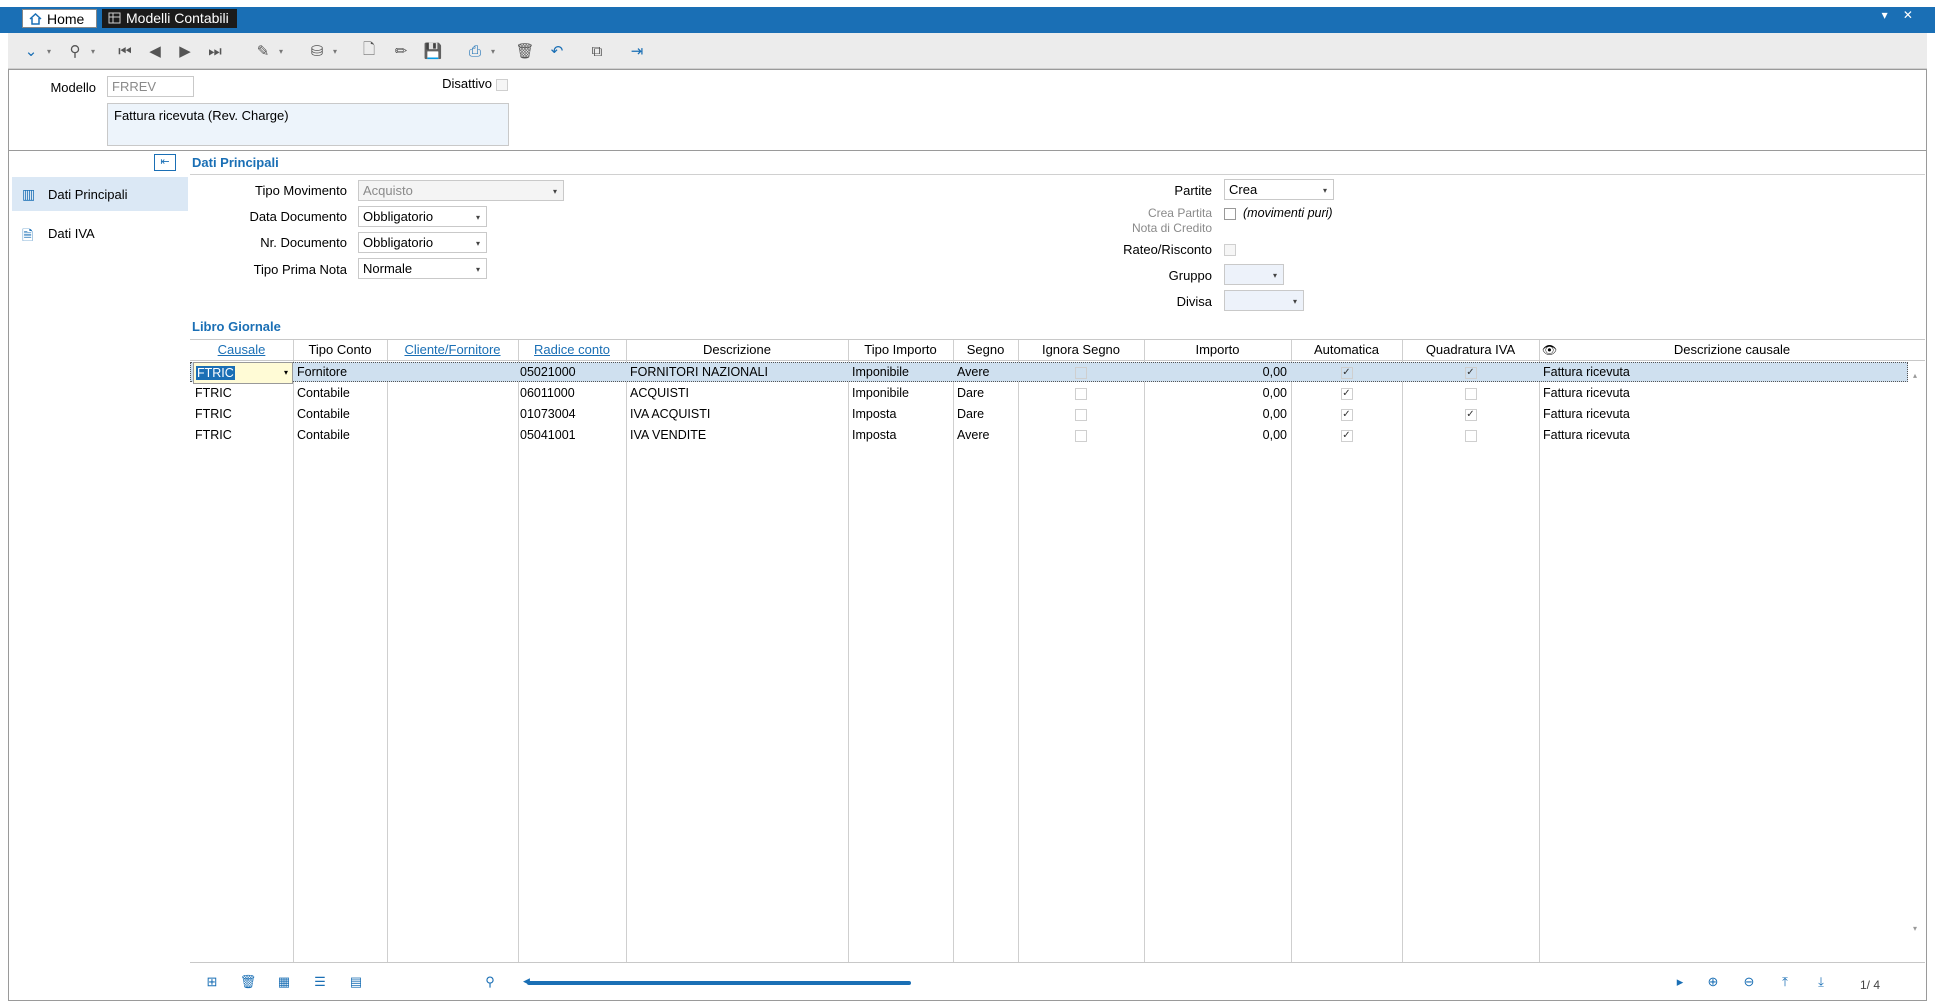 The height and width of the screenshot is (1008, 1935). I want to click on gruppo-select: ▾, so click(1254, 274).